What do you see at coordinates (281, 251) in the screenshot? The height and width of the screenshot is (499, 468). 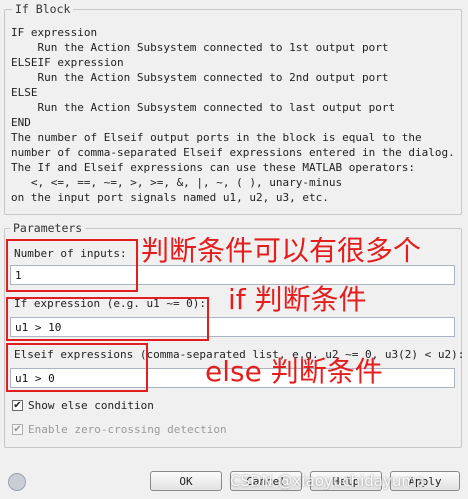 I see `annotation-num-inputs: 判断条件可以有很多个` at bounding box center [281, 251].